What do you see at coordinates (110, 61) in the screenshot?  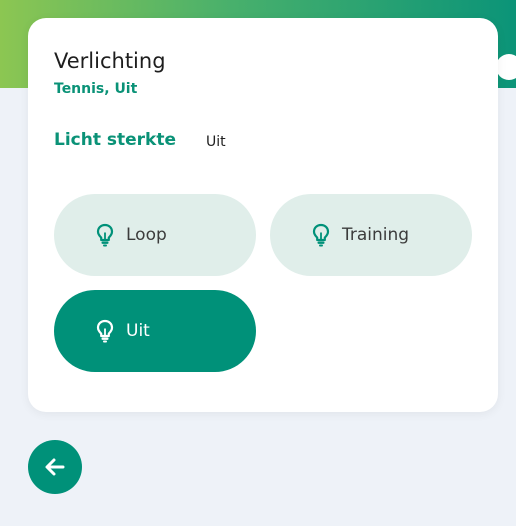 I see `card-title: Verlichting` at bounding box center [110, 61].